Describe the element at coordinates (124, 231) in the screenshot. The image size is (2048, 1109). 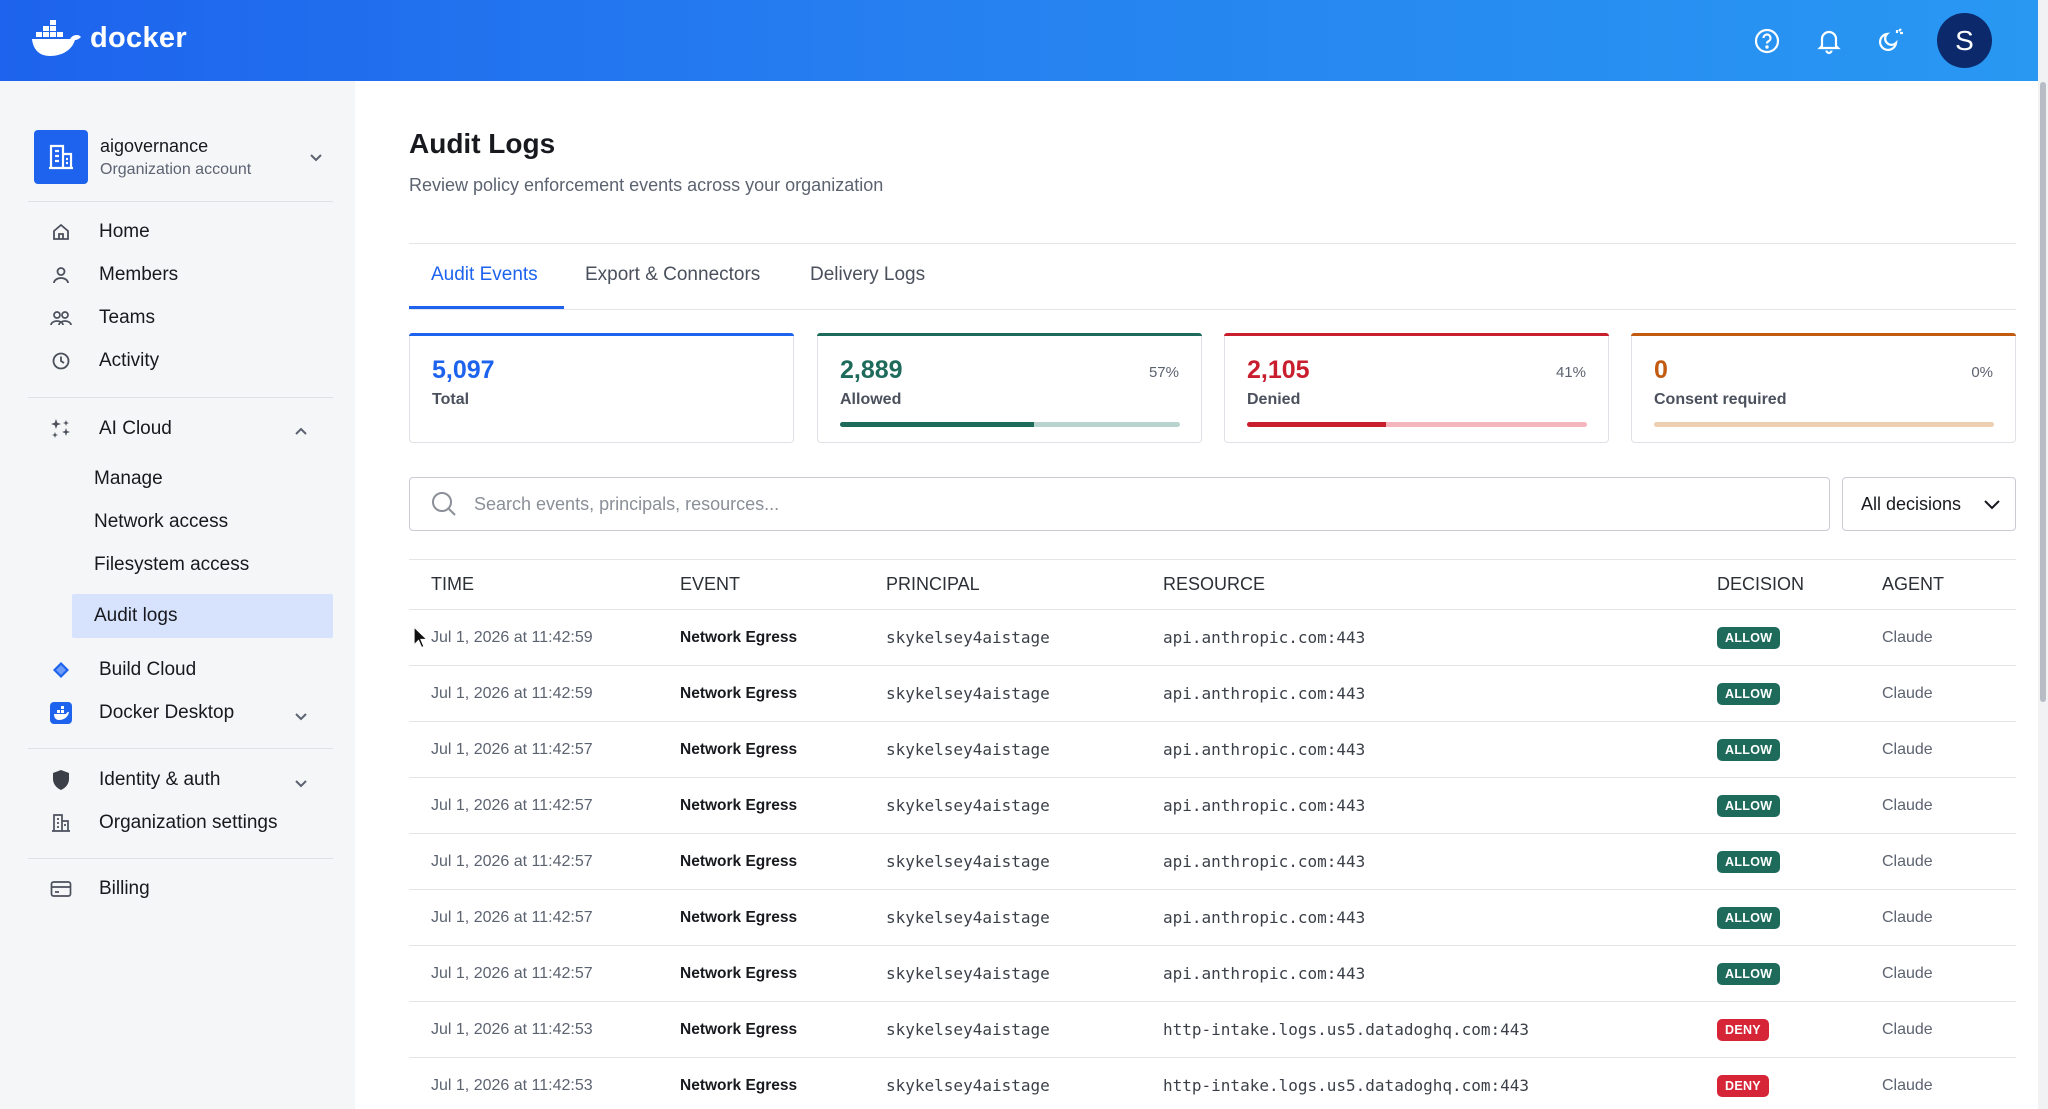
I see `sidebar-item-label: Home` at that location.